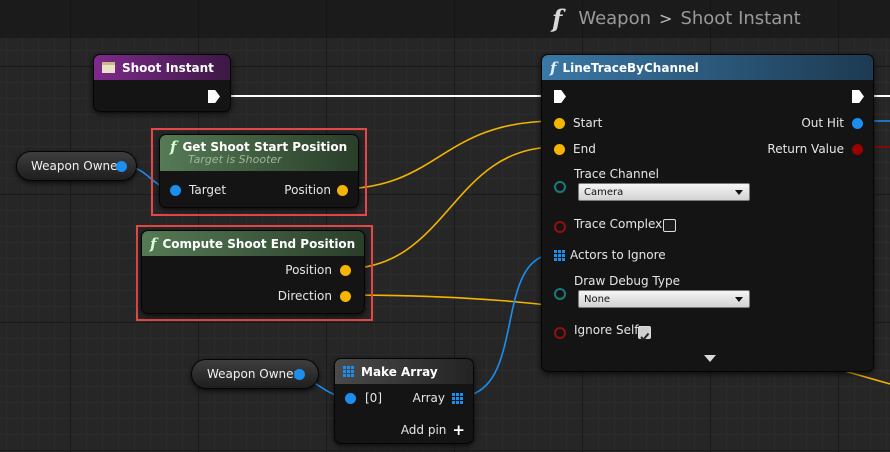 This screenshot has height=452, width=890. What do you see at coordinates (175, 190) in the screenshot?
I see `target-pin-dot` at bounding box center [175, 190].